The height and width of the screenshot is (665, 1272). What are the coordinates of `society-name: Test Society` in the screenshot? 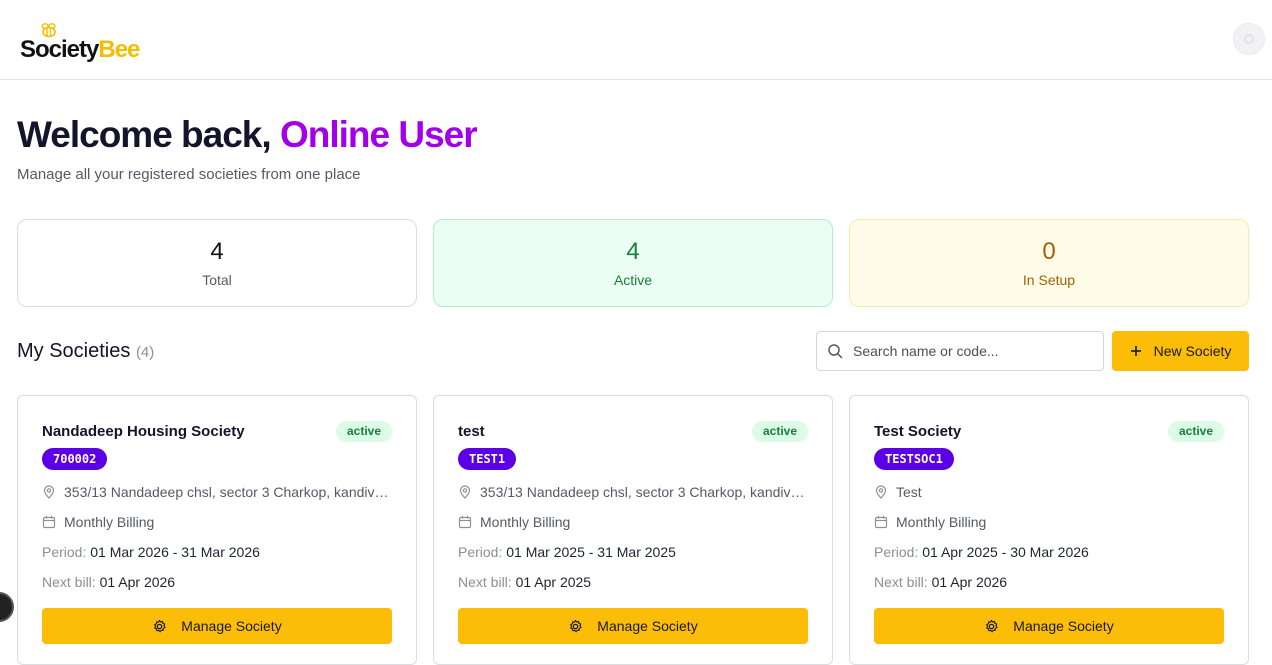 It's located at (918, 431).